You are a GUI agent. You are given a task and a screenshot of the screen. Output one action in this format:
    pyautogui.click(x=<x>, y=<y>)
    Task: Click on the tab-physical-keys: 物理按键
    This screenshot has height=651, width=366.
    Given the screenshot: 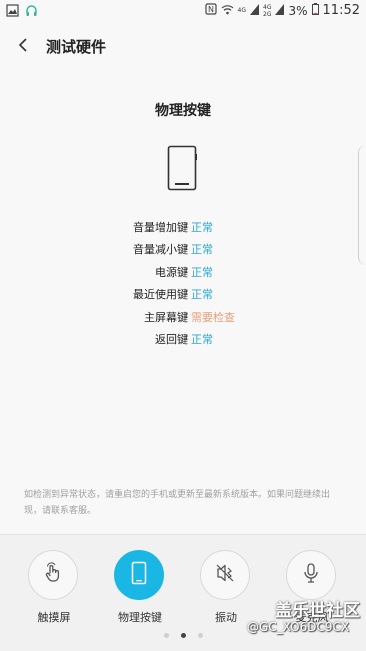 What is the action you would take?
    pyautogui.click(x=140, y=593)
    